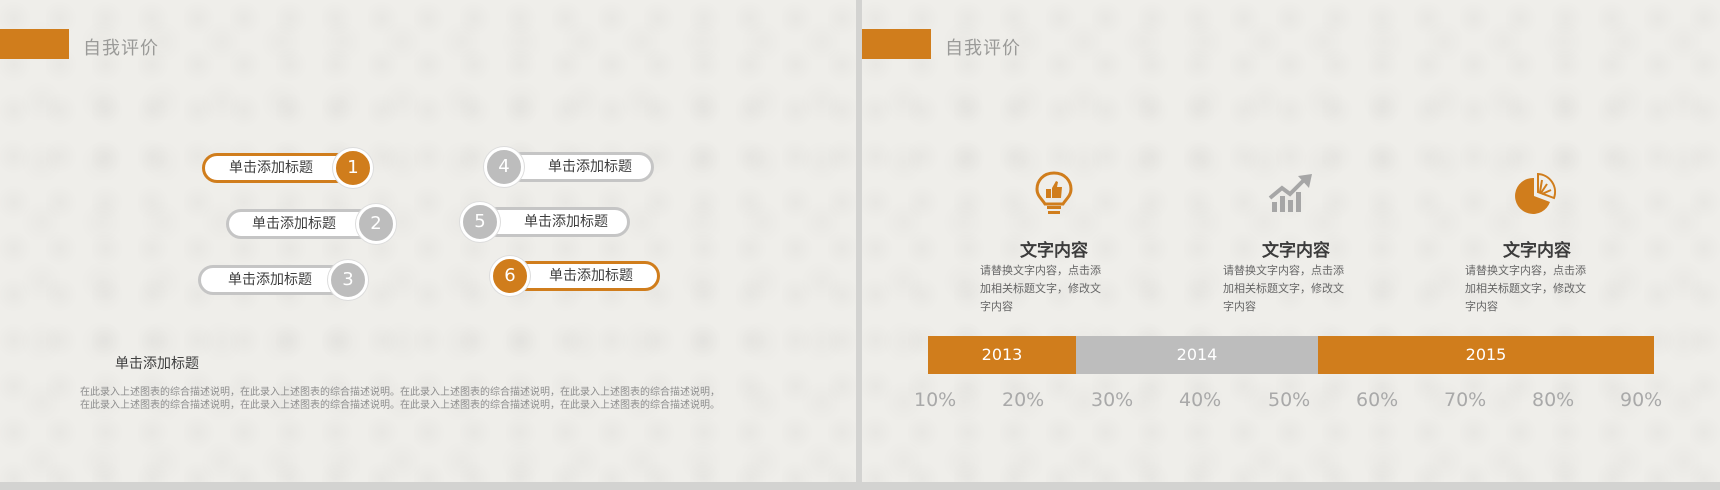  Describe the element at coordinates (1023, 400) in the screenshot. I see `percent-label: 20%` at that location.